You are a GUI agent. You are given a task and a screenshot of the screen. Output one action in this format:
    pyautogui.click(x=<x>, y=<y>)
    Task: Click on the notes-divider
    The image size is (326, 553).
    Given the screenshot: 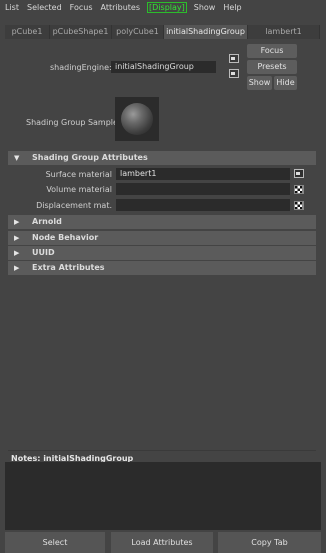 What is the action you would take?
    pyautogui.click(x=162, y=450)
    